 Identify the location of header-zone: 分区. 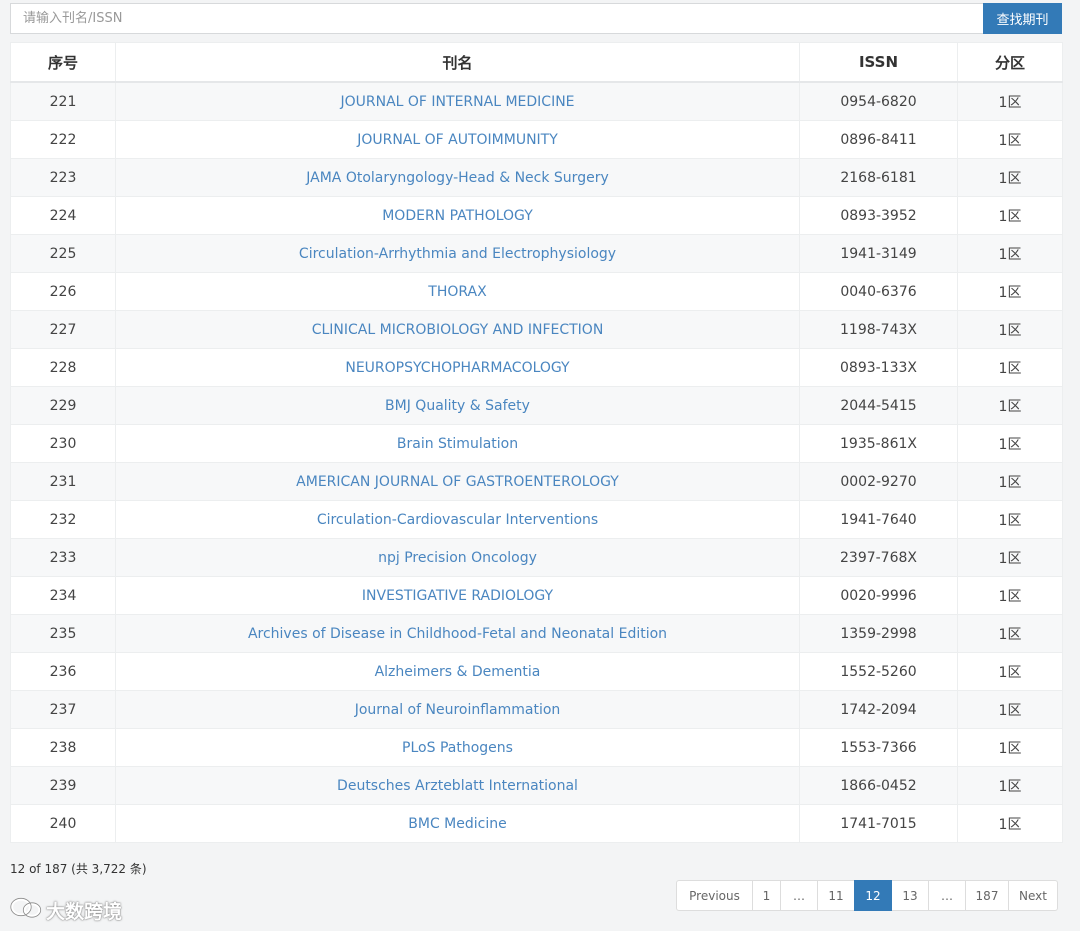
(1010, 62).